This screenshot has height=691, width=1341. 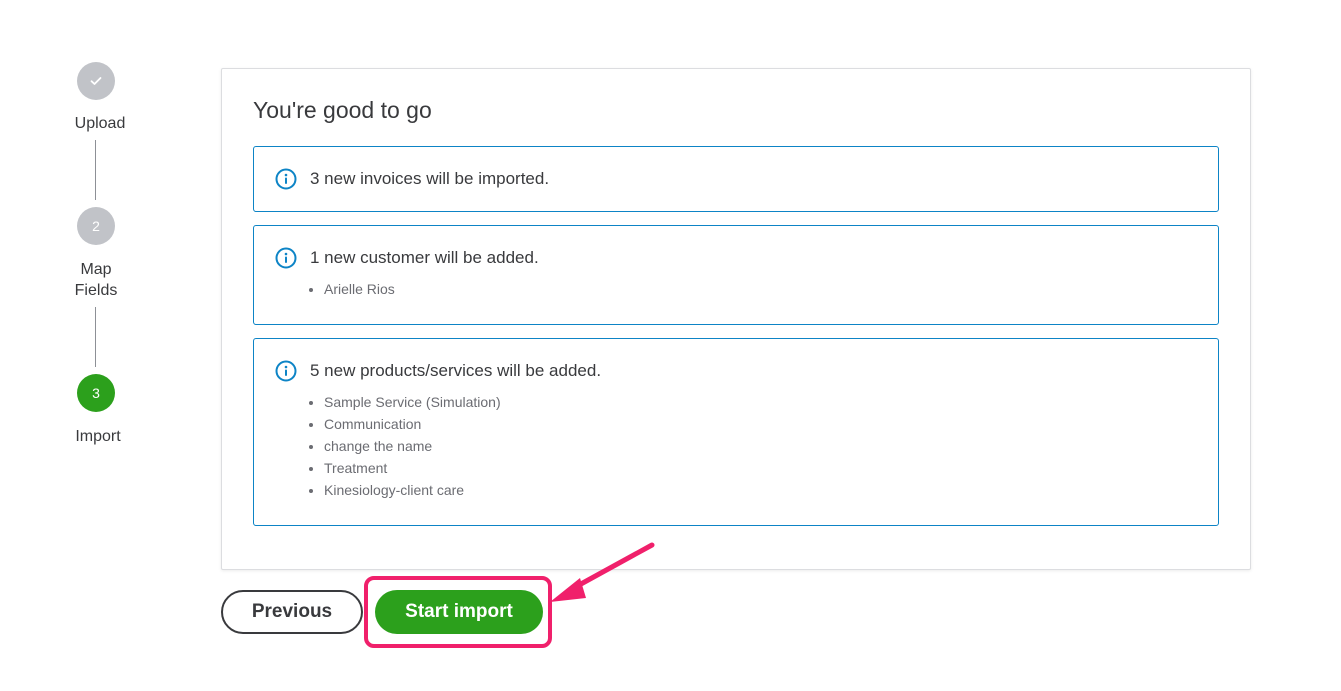 What do you see at coordinates (412, 490) in the screenshot?
I see `list-item: Kinesiology-client care` at bounding box center [412, 490].